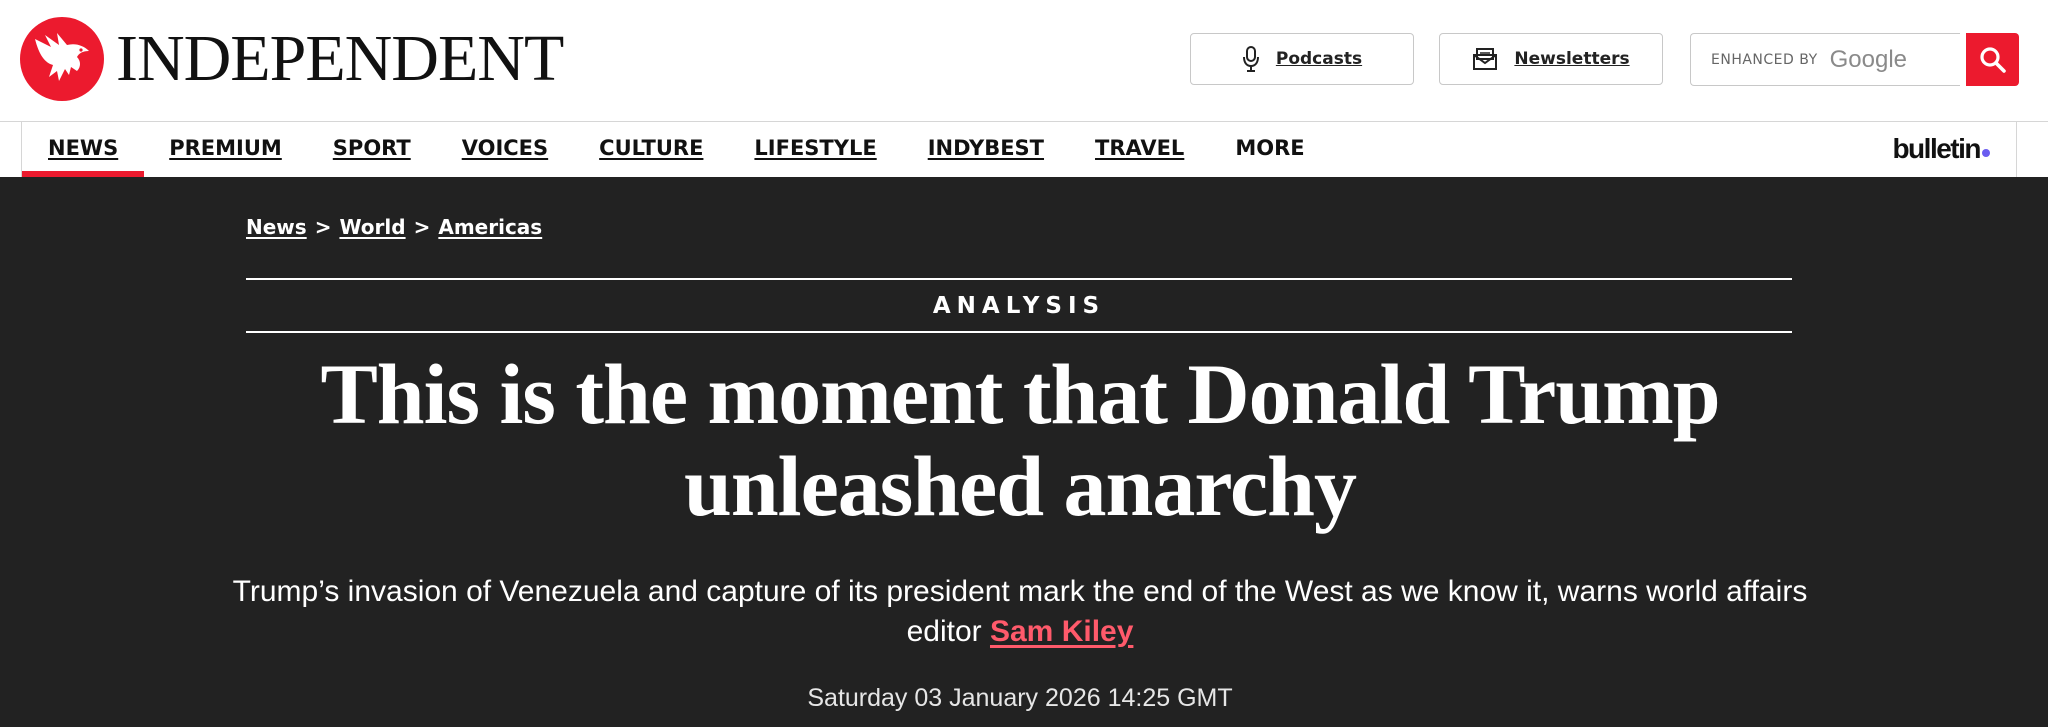 This screenshot has width=2048, height=727. Describe the element at coordinates (276, 227) in the screenshot. I see `breadcrumb-news: News` at that location.